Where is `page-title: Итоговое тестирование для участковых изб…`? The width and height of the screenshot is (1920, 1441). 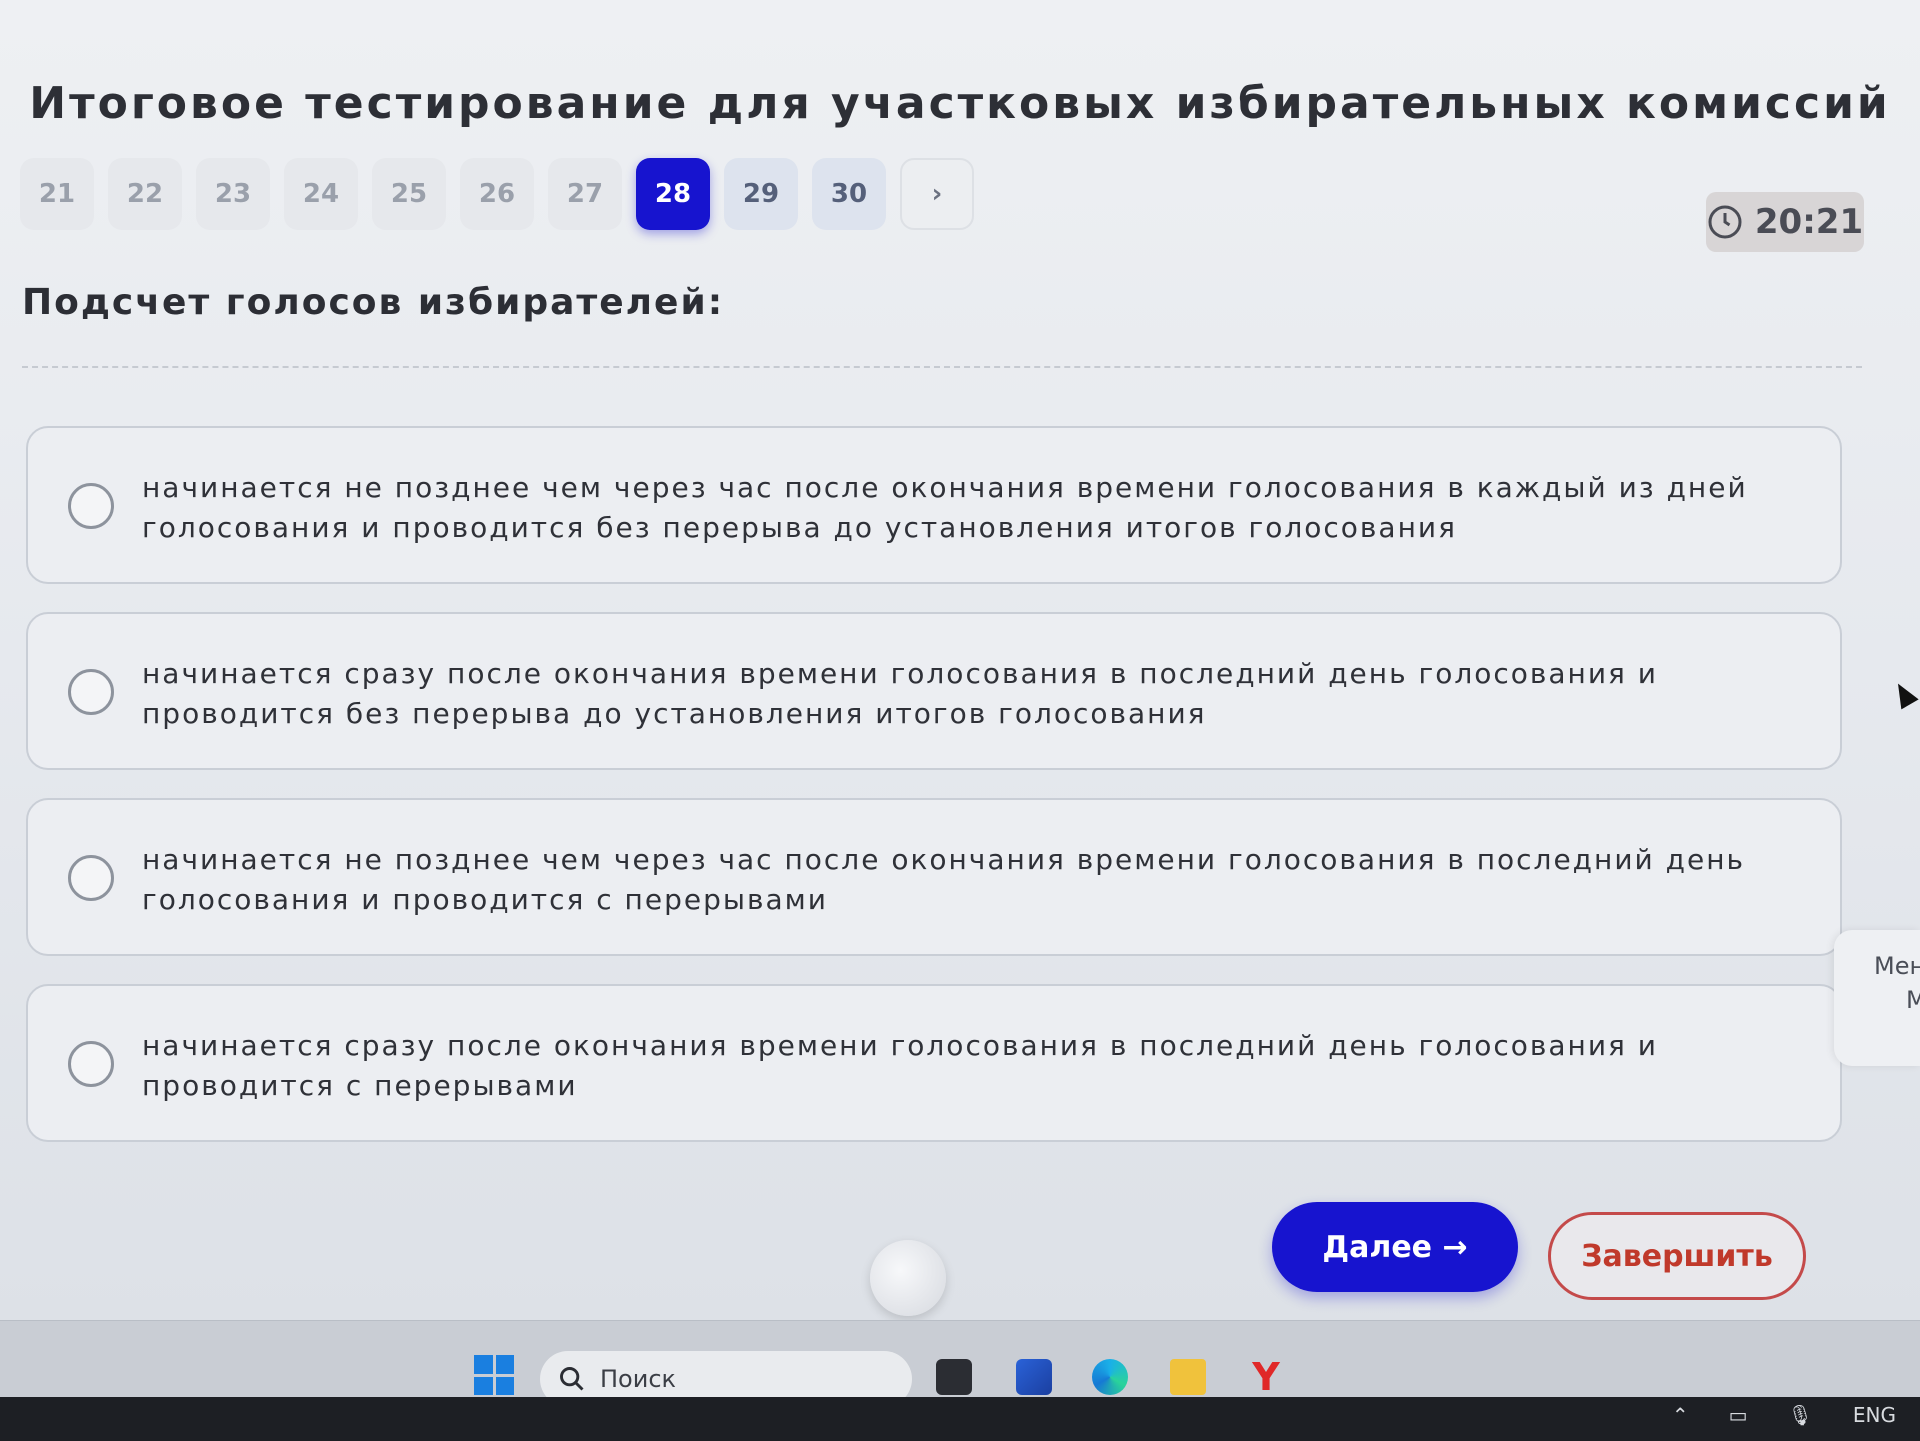
page-title: Итоговое тестирование для участковых изб… is located at coordinates (960, 103).